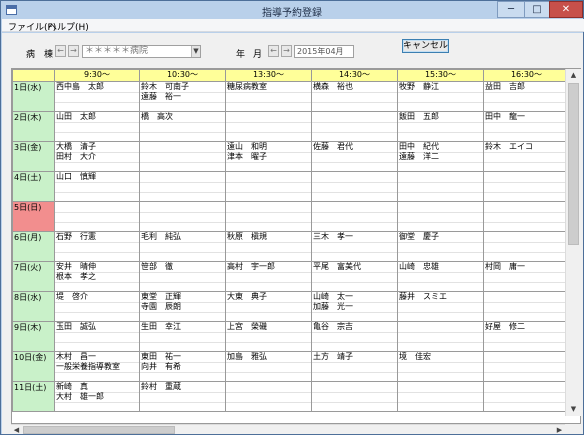 The image size is (584, 435). What do you see at coordinates (292, 10) in the screenshot?
I see `title-bar: 指導予約登録 ─ □ ✕` at bounding box center [292, 10].